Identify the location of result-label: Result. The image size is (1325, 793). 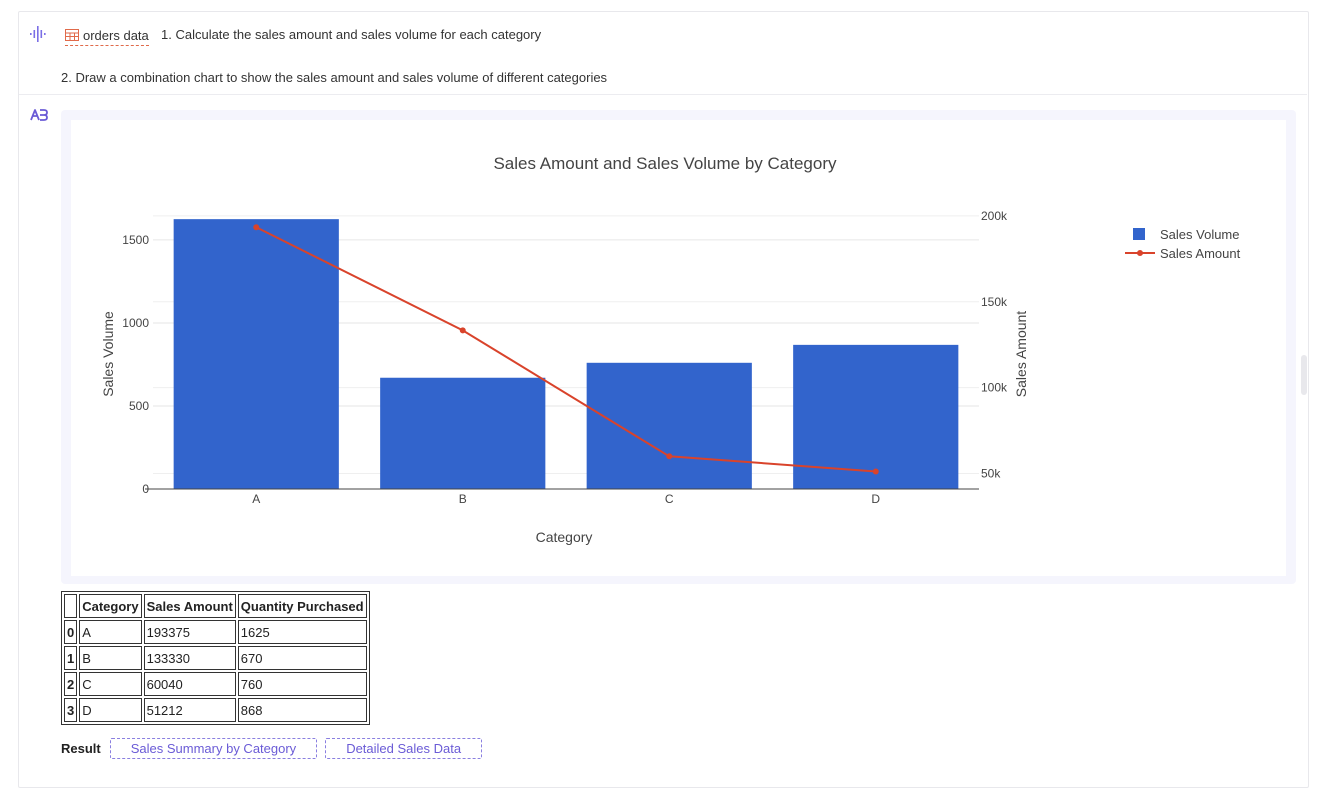
(81, 748).